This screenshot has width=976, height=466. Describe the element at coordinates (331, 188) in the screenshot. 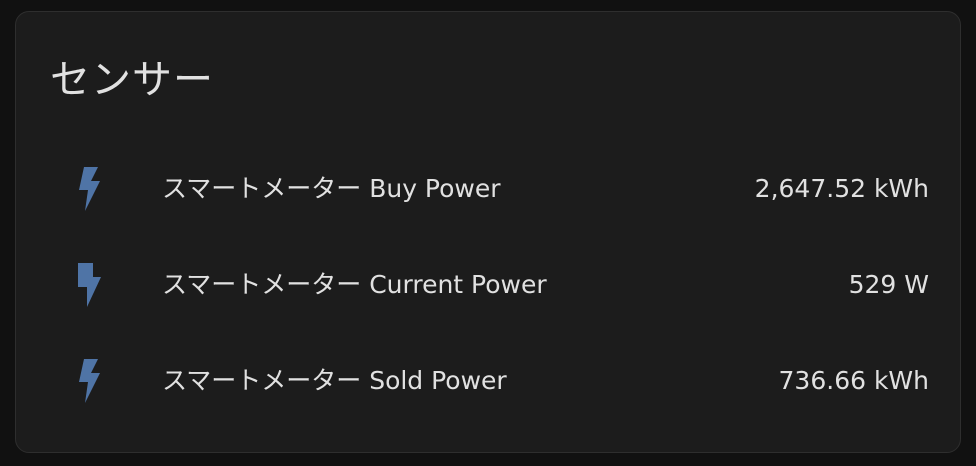

I see `entity-name: スマートメーター Buy Power` at that location.